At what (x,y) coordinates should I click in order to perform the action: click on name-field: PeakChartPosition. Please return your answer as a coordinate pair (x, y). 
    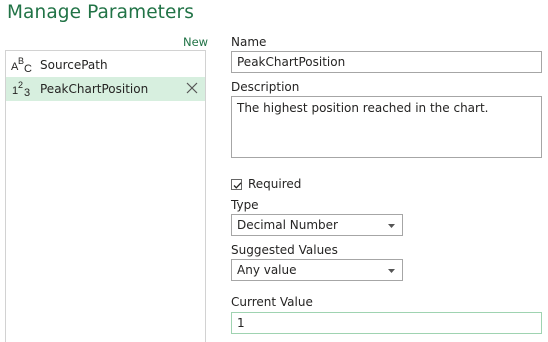
    Looking at the image, I should click on (386, 62).